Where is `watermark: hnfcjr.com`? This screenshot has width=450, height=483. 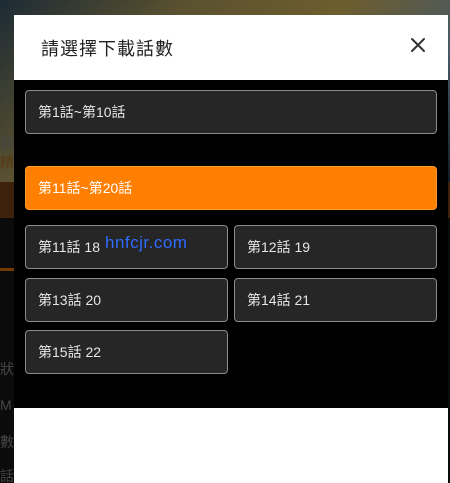 watermark: hnfcjr.com is located at coordinates (146, 242).